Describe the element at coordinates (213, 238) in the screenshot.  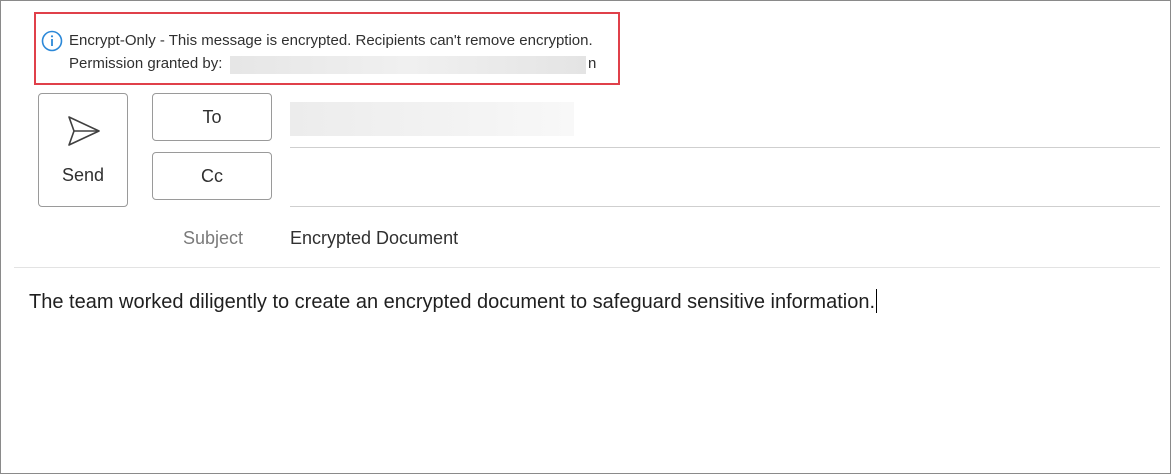
I see `subject-label: Subject` at that location.